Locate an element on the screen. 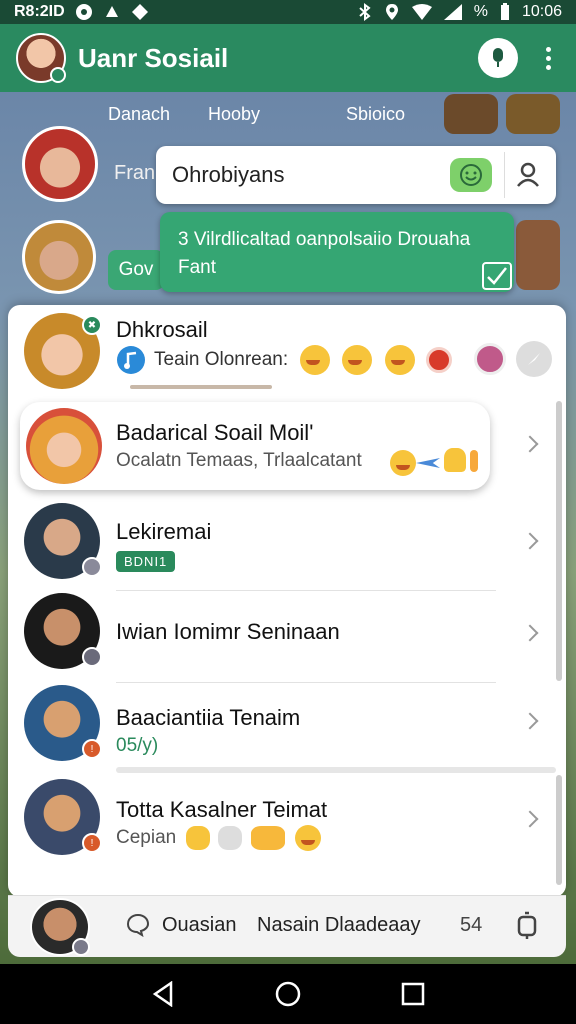 The width and height of the screenshot is (576, 1024). last-message: 05/y) is located at coordinates (137, 745).